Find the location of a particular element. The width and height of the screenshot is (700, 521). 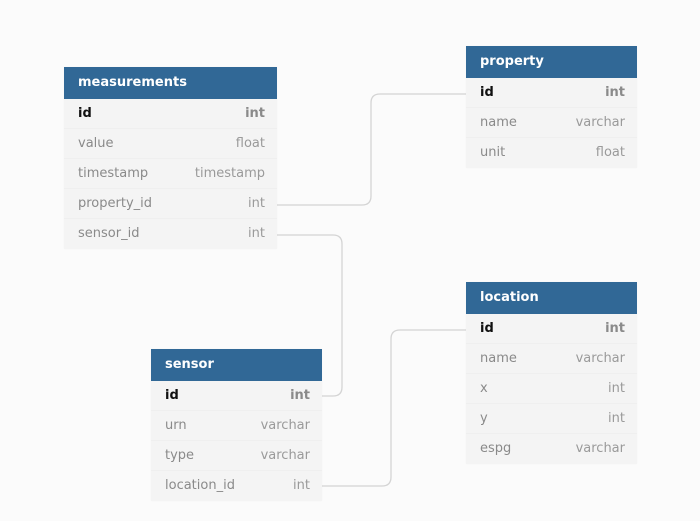

field-name: espg is located at coordinates (496, 448).